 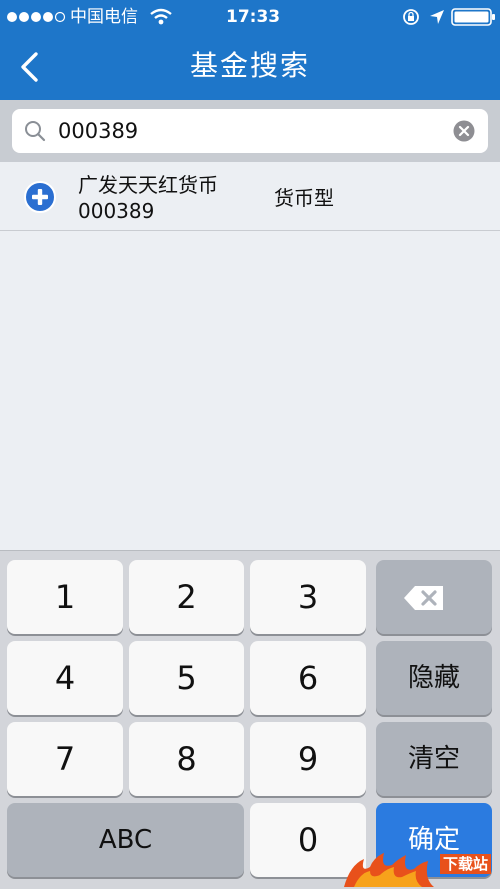 I want to click on page-title: 基金搜索, so click(x=249, y=65).